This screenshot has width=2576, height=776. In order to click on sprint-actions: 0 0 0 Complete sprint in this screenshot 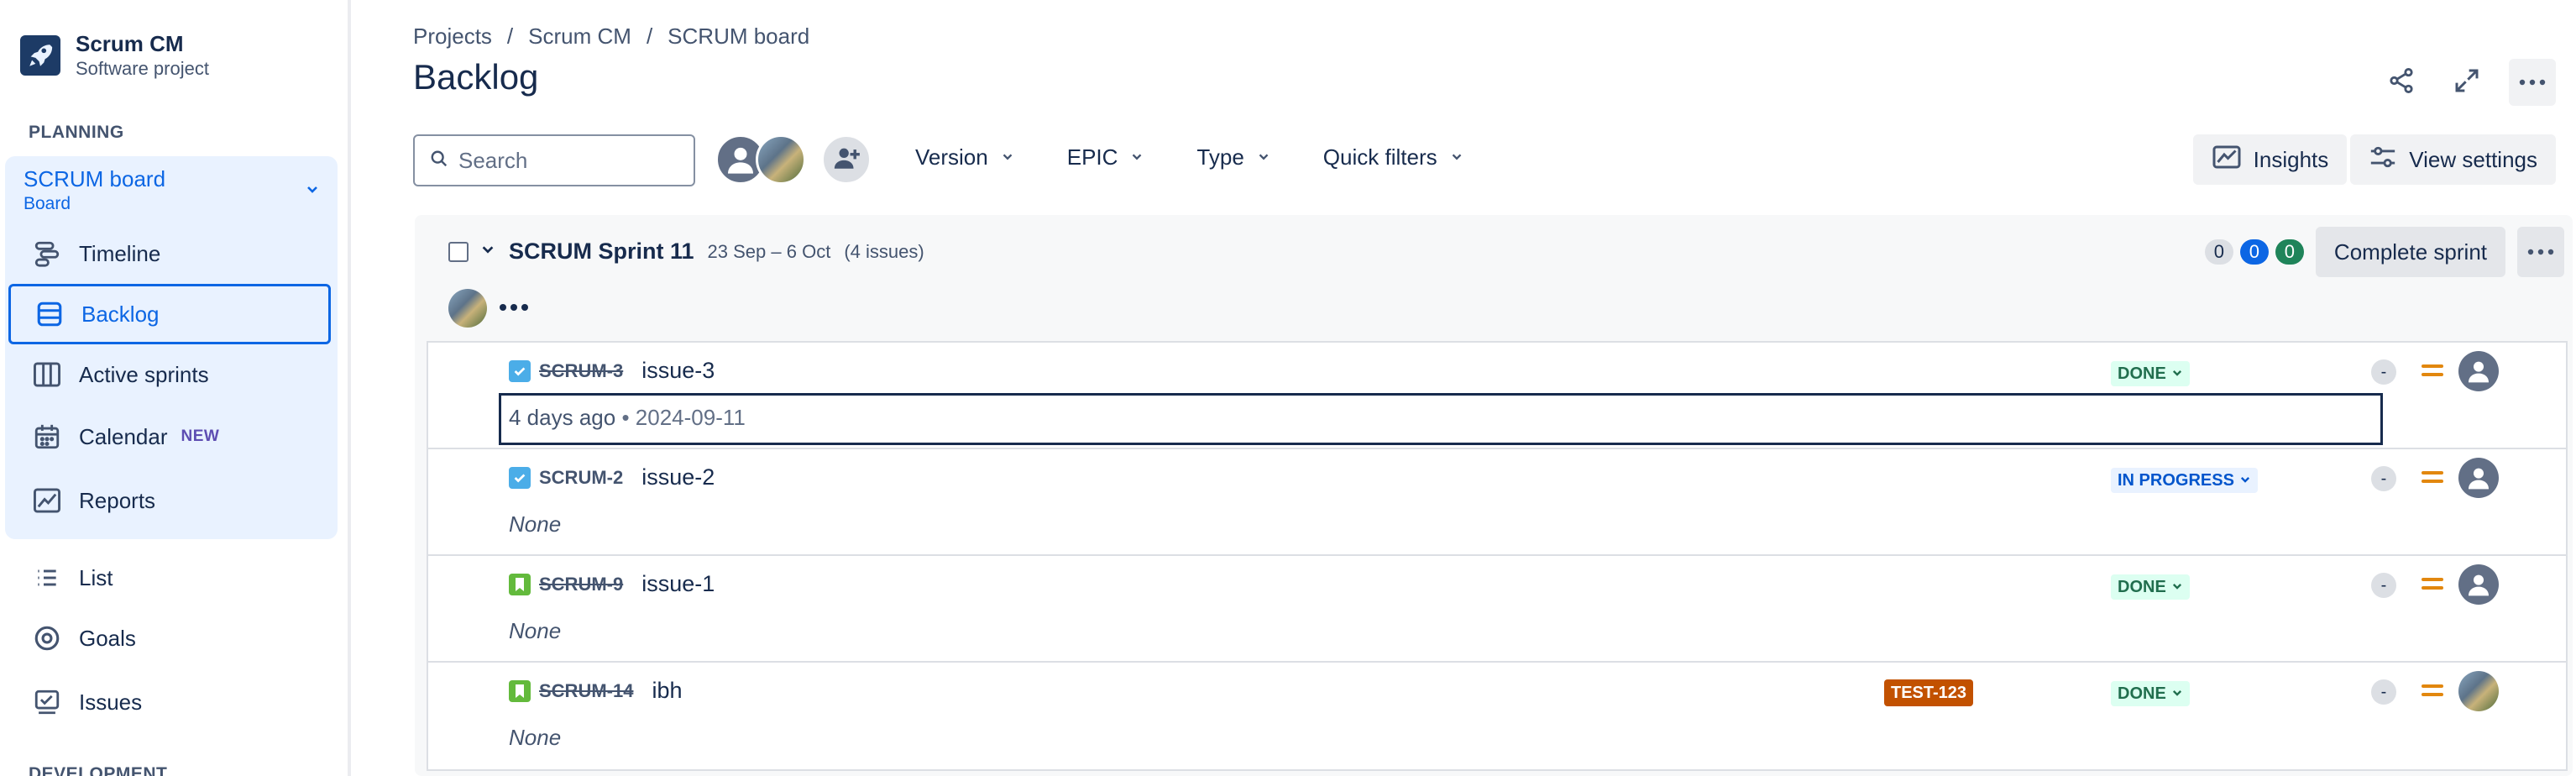, I will do `click(2381, 252)`.